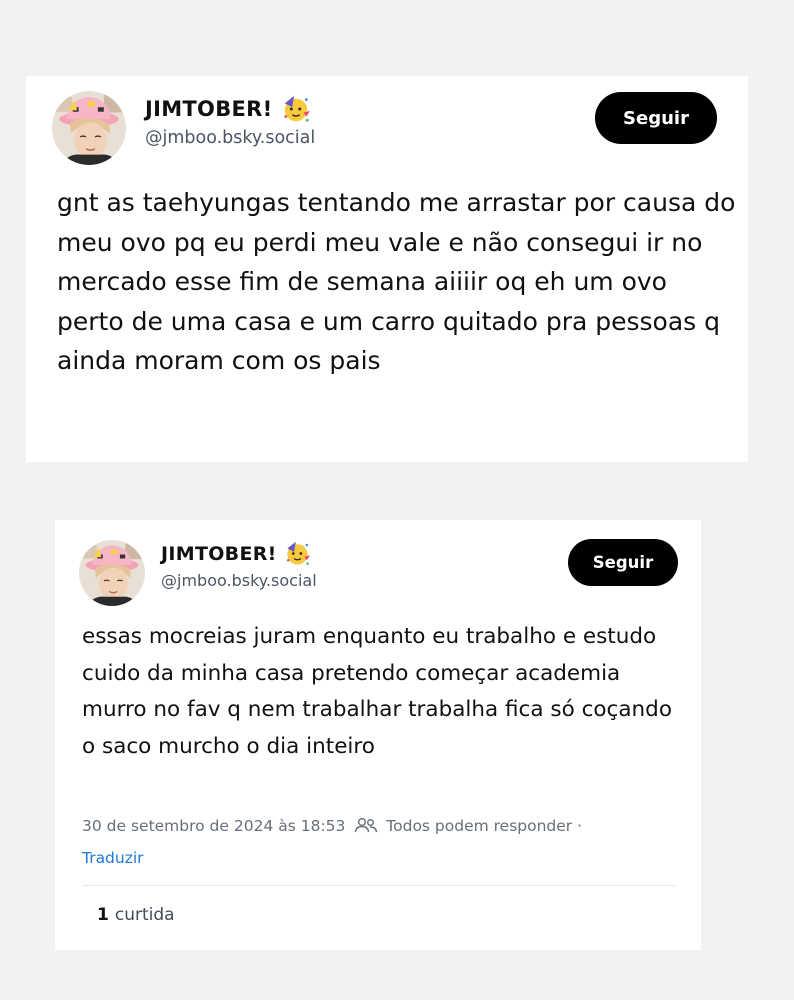 The width and height of the screenshot is (794, 1000). I want to click on like-label: curtida, so click(144, 915).